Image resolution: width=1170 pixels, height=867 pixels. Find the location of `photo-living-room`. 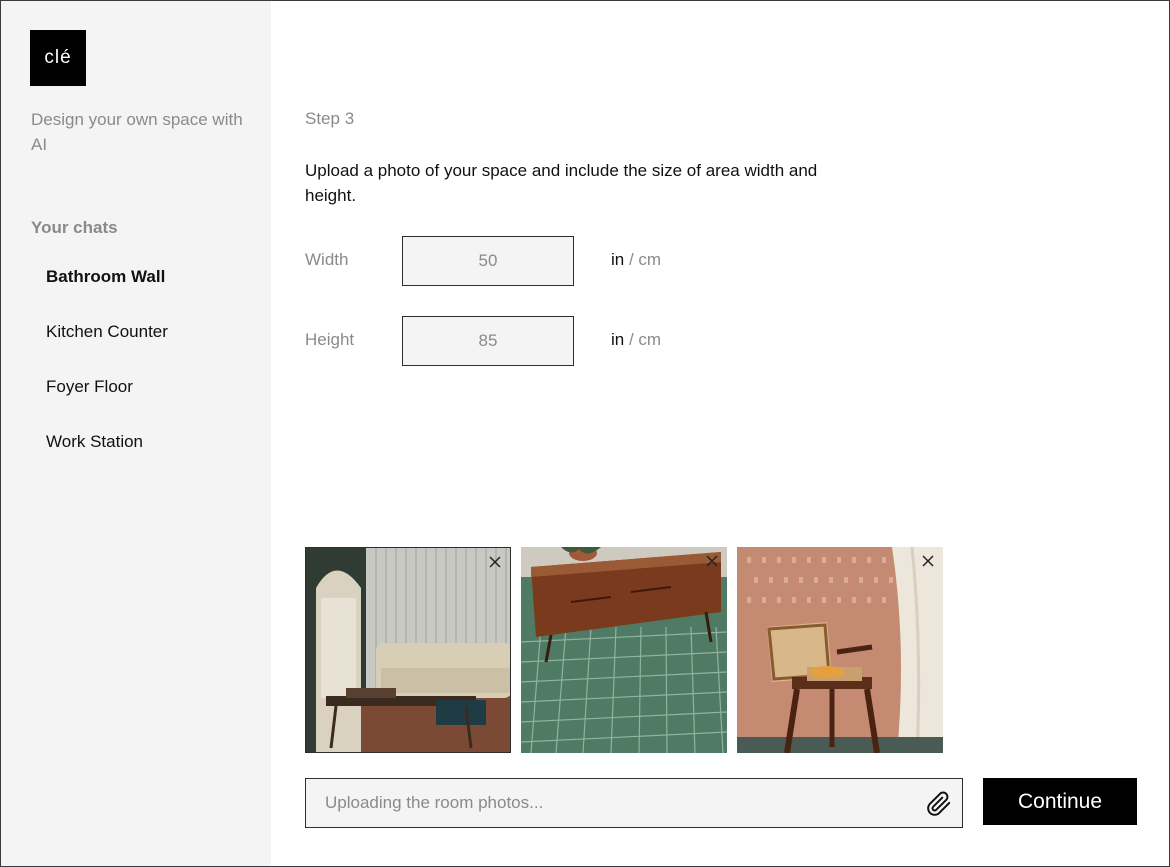

photo-living-room is located at coordinates (408, 650).